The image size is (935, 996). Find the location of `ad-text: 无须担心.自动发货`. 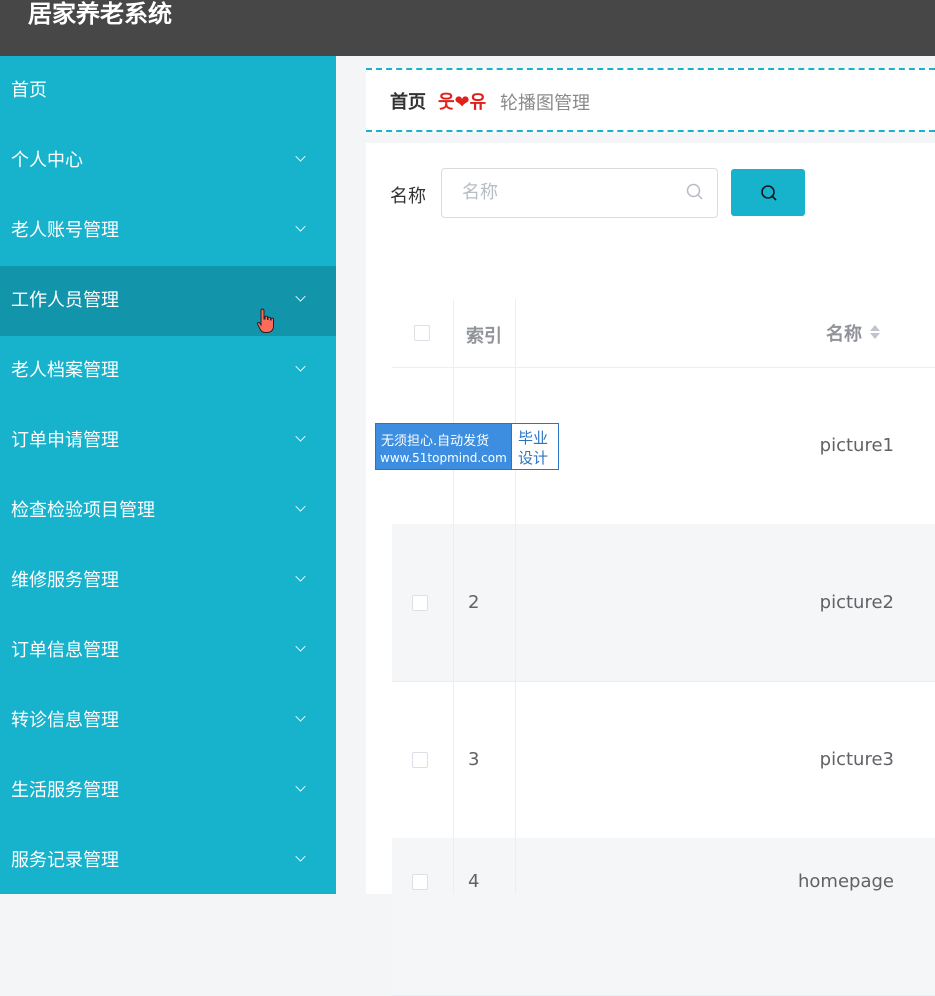

ad-text: 无须担心.自动发货 is located at coordinates (435, 441).